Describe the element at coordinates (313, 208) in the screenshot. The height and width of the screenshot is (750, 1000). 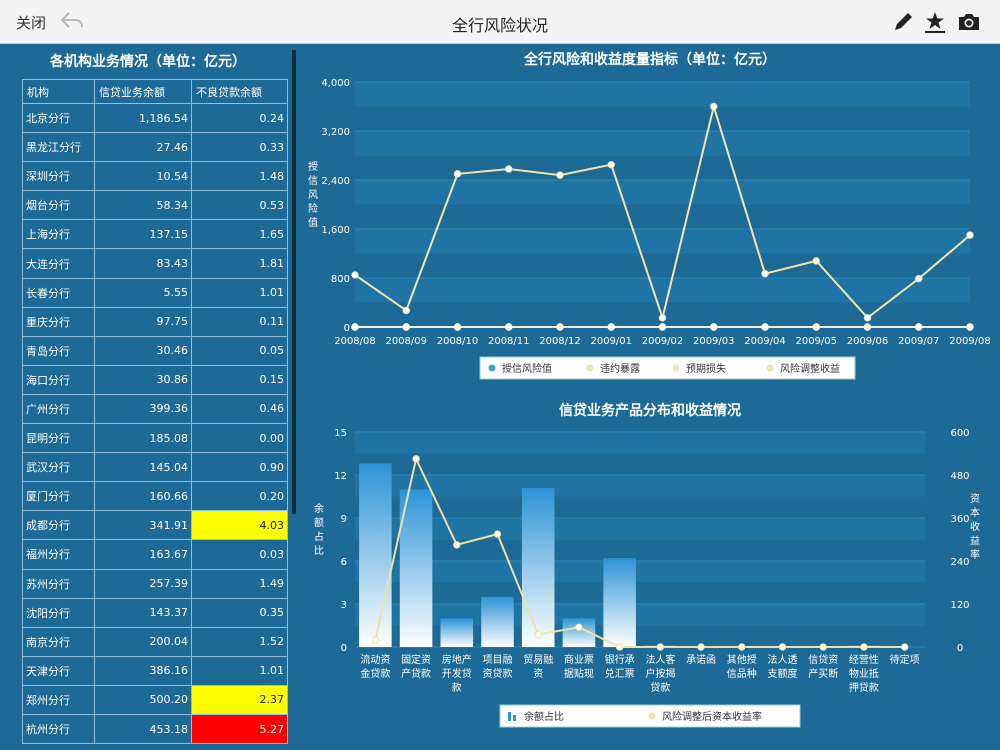
I see `y-axis-label: 险` at that location.